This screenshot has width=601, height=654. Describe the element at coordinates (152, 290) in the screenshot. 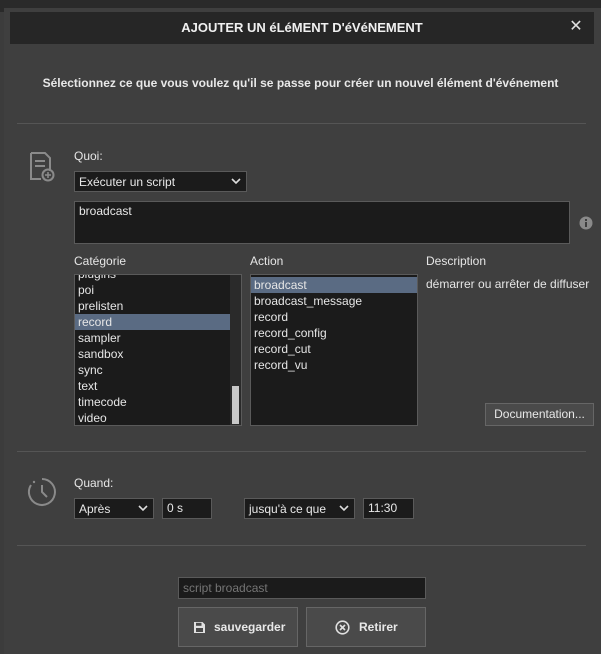

I see `list-item: poi` at that location.